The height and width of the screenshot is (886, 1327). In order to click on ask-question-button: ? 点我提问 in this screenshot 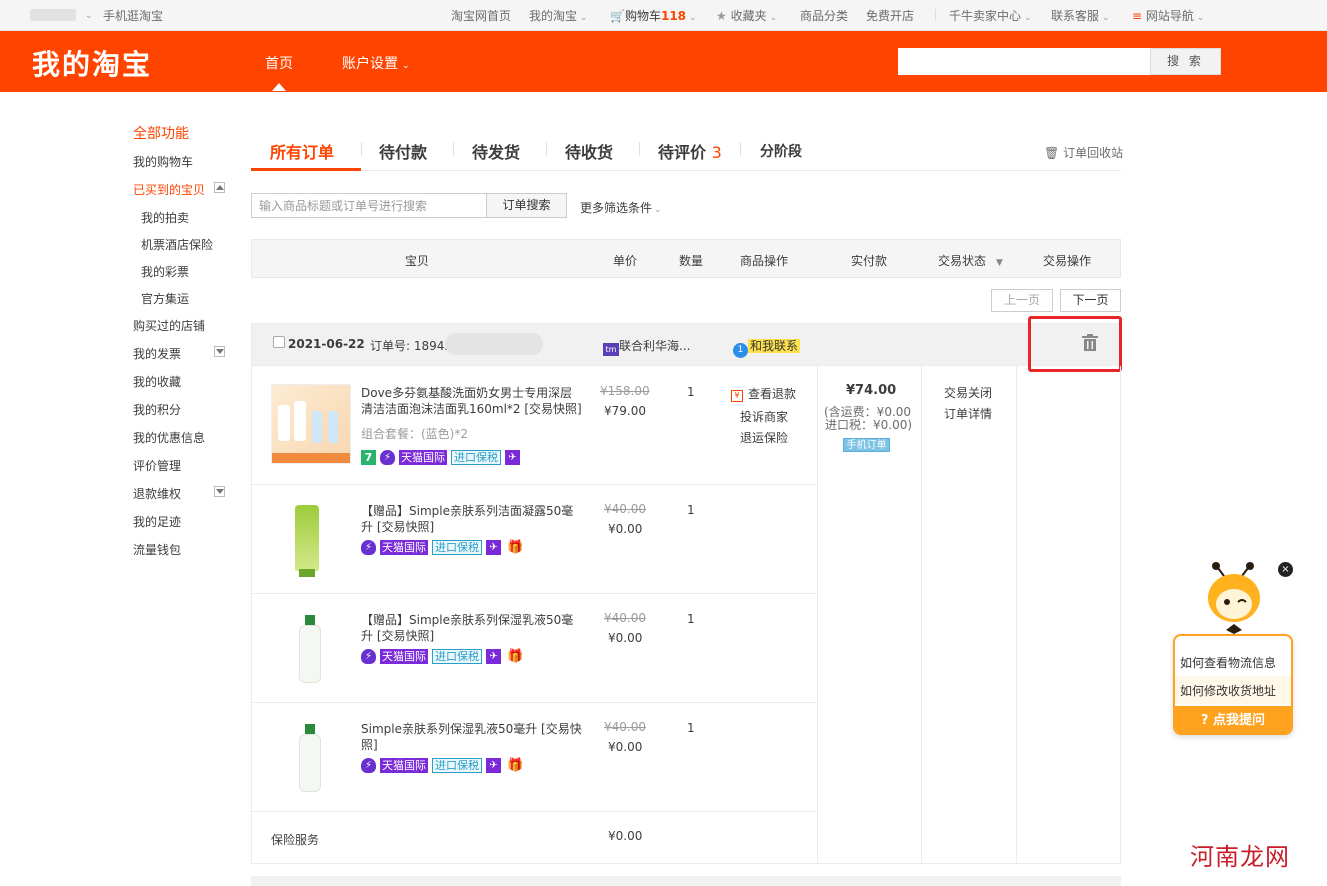, I will do `click(1233, 719)`.